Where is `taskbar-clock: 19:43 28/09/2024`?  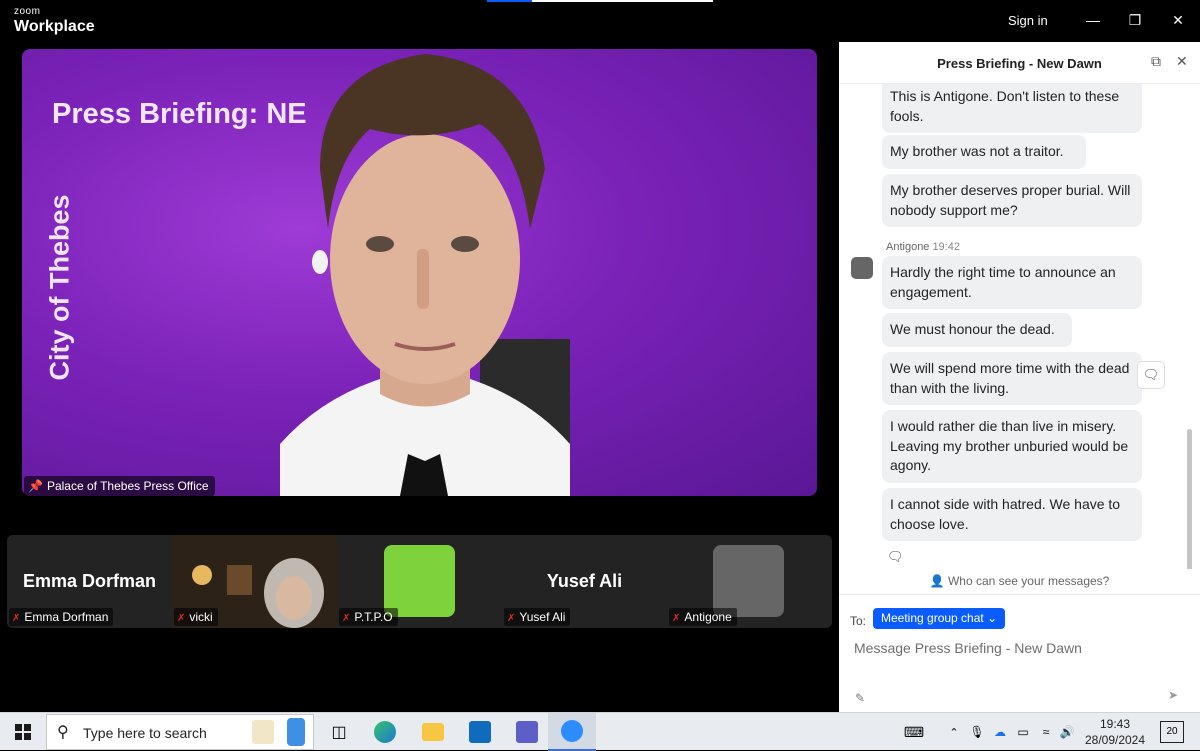
taskbar-clock: 19:43 28/09/2024 is located at coordinates (1115, 732).